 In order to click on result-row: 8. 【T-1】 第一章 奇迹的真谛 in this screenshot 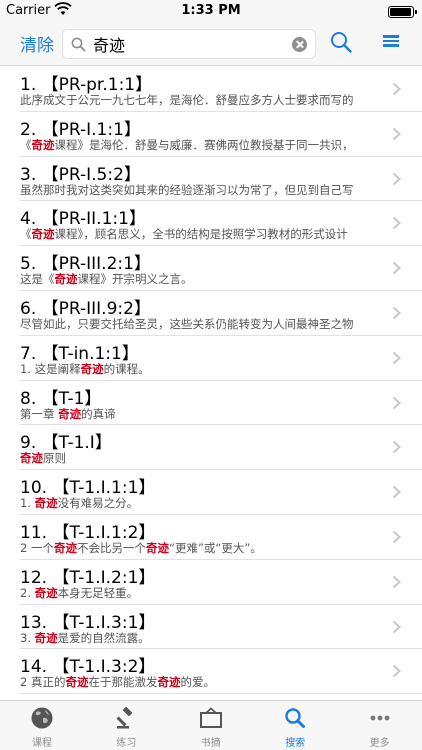, I will do `click(221, 403)`.